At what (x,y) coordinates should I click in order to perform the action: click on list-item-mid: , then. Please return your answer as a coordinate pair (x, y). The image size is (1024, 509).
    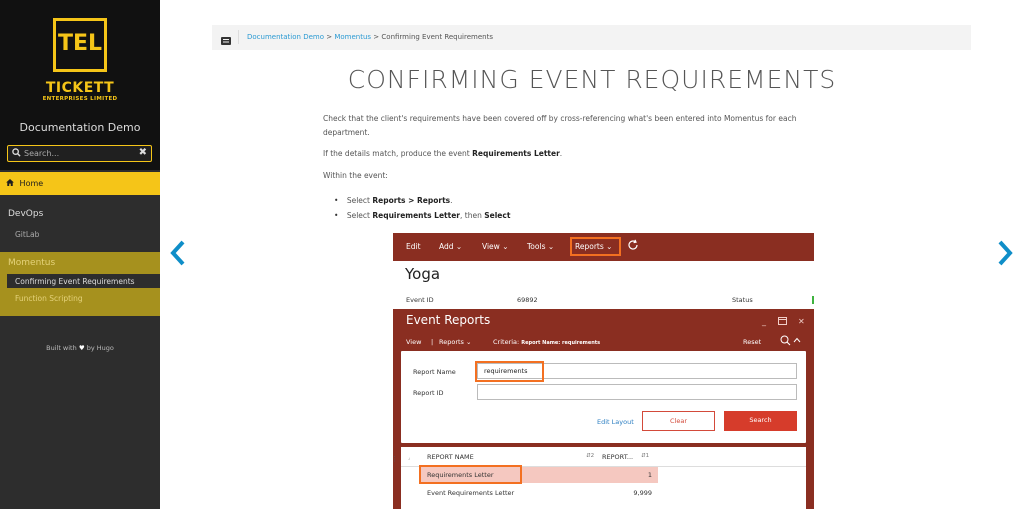
    Looking at the image, I should click on (471, 215).